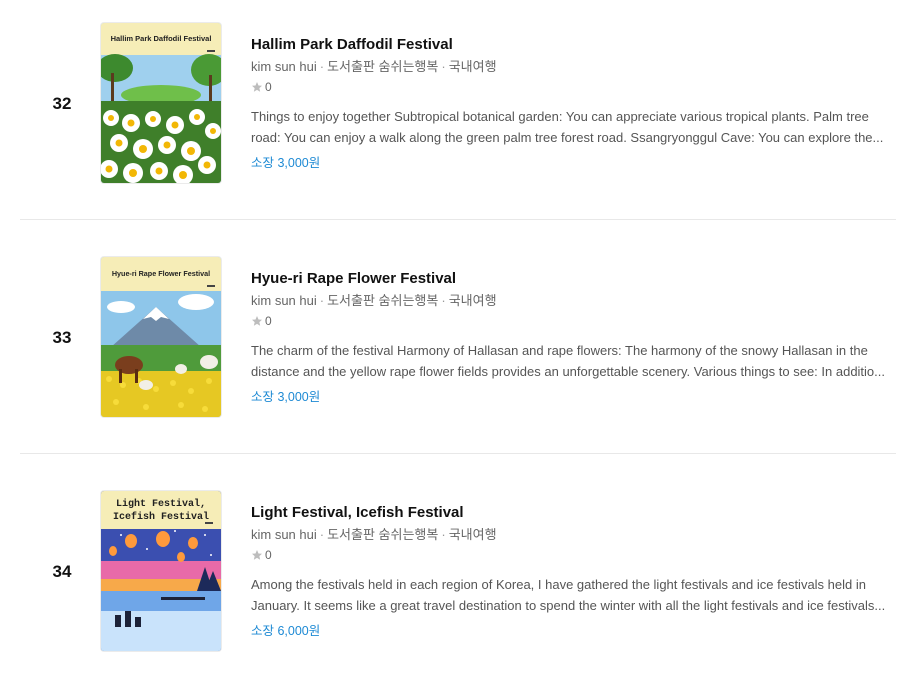 This screenshot has height=682, width=923. I want to click on cover-art-daffodil: Hallim Park Daffodil Festival, so click(161, 103).